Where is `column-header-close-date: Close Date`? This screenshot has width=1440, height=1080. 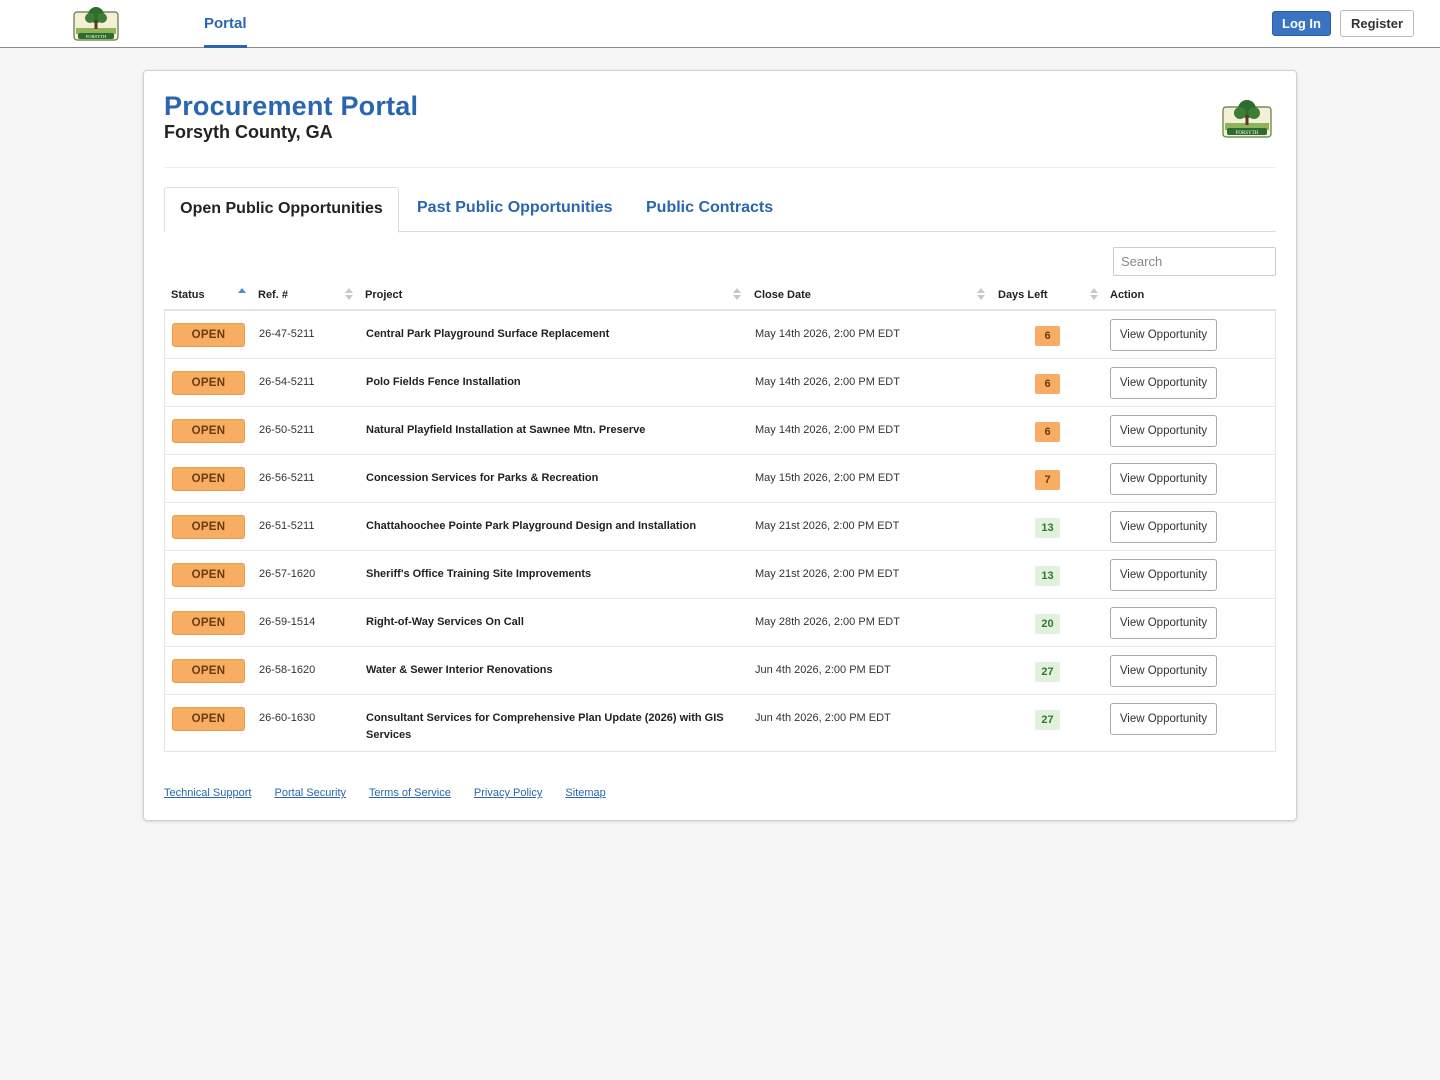
column-header-close-date: Close Date is located at coordinates (782, 296).